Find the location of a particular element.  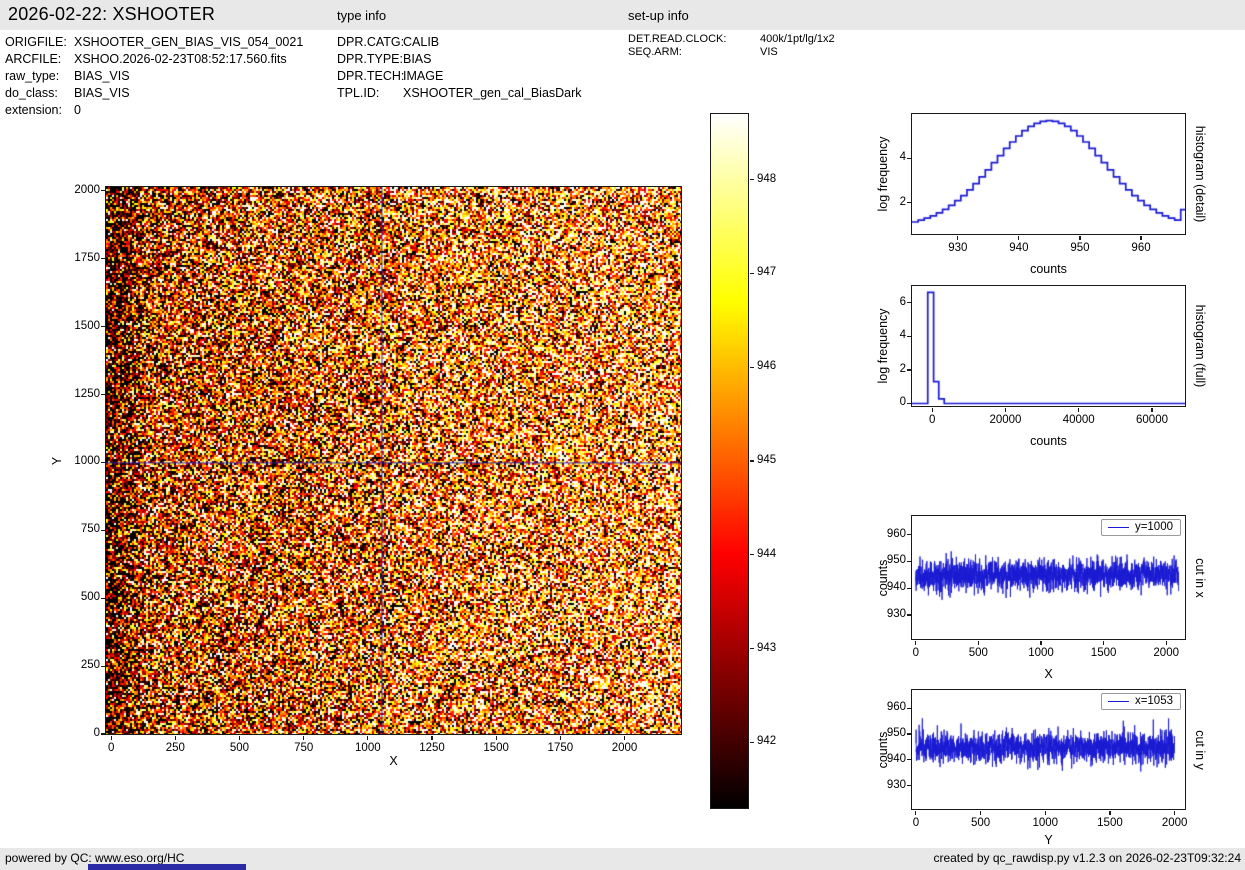

tick-label: 250 is located at coordinates (175, 748).